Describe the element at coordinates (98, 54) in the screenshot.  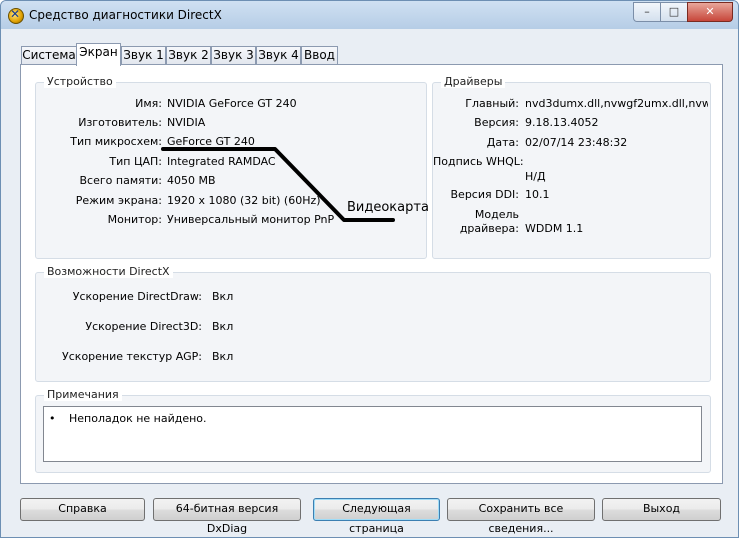
I see `tab-display: Экран` at that location.